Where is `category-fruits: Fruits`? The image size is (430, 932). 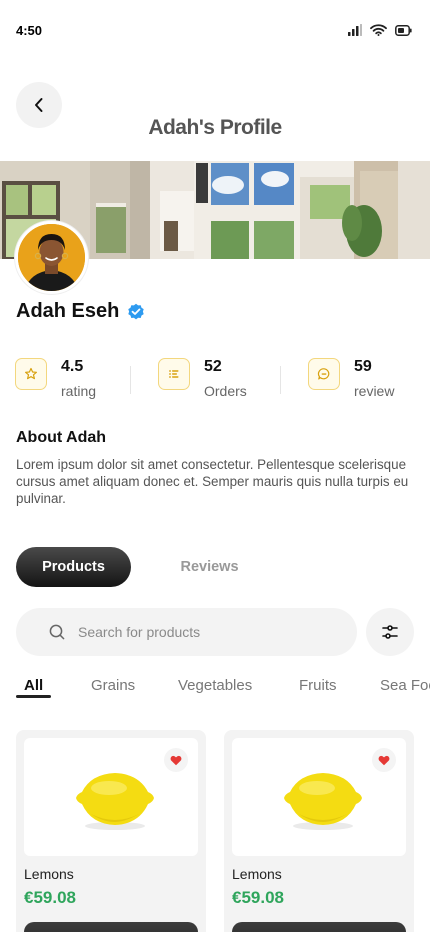 category-fruits: Fruits is located at coordinates (318, 685).